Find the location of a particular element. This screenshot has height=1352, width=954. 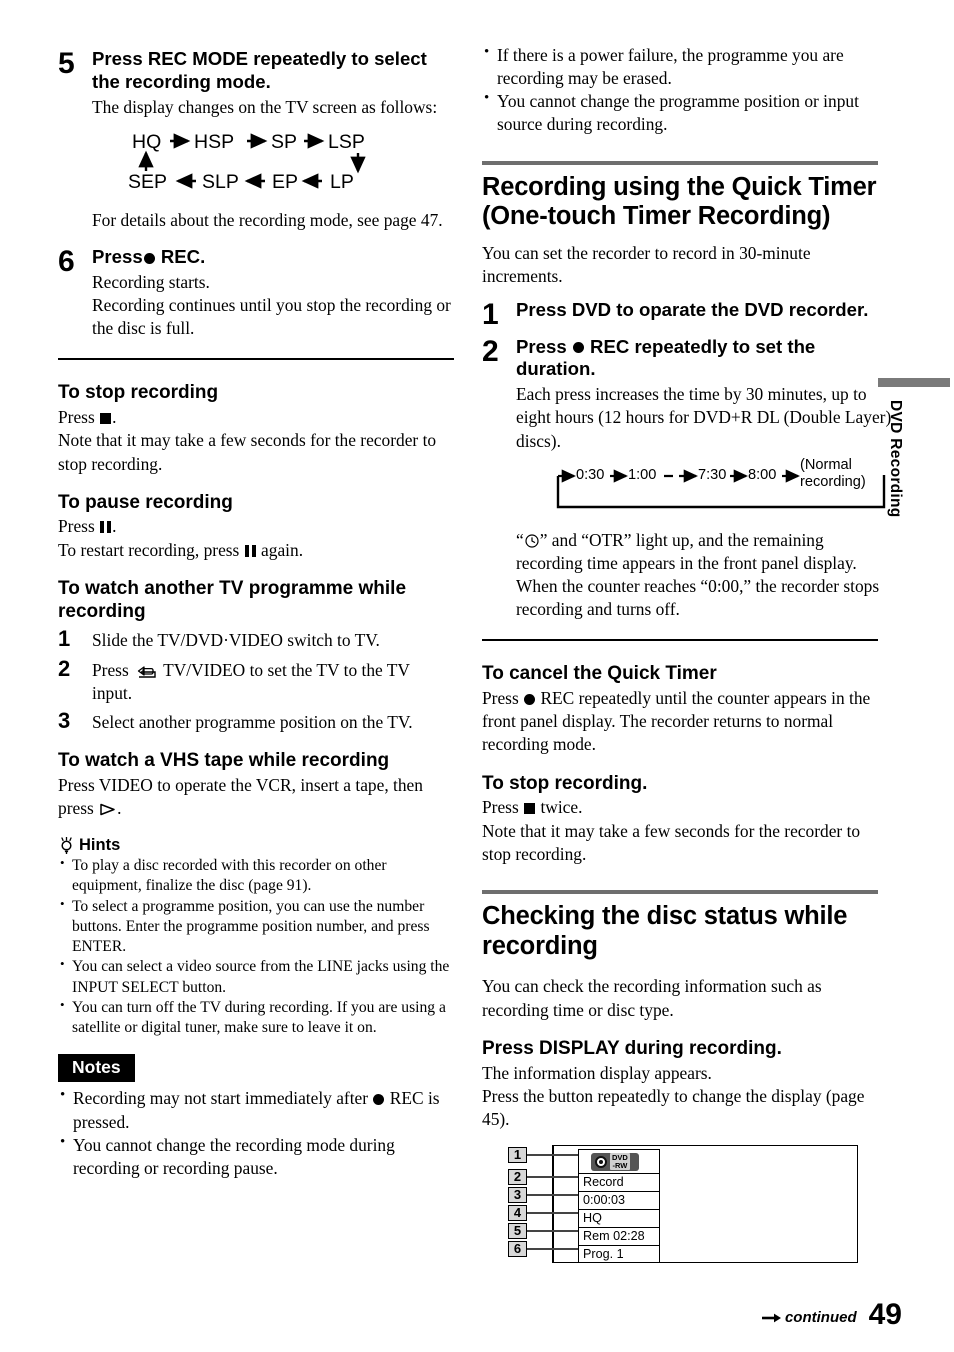

checking-disc-heading: Checking the disc status while recording is located at coordinates (665, 930).